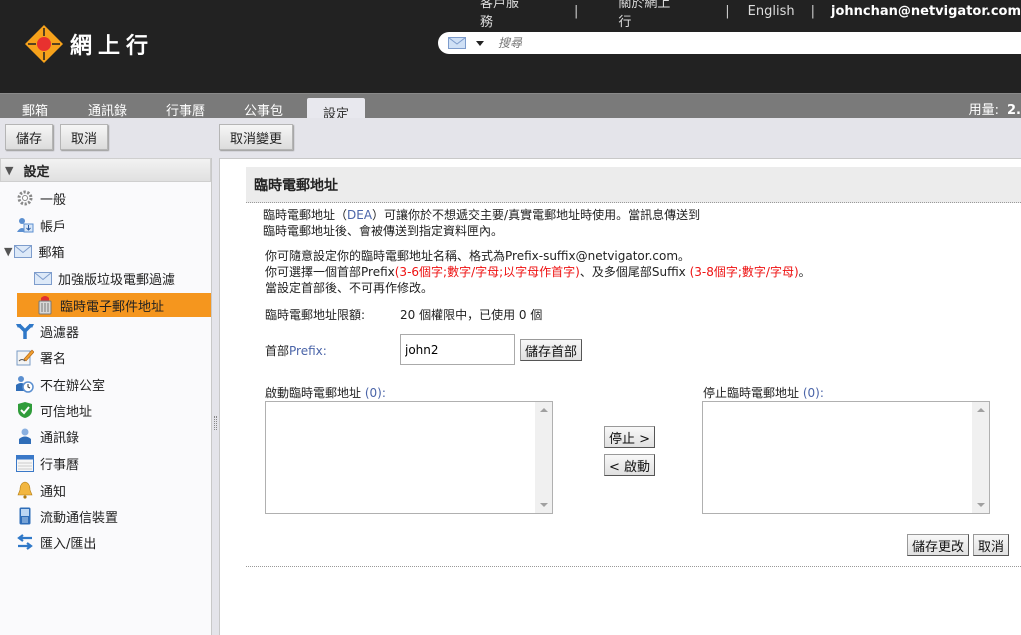 The height and width of the screenshot is (635, 1021). What do you see at coordinates (84, 137) in the screenshot?
I see `cancel-button: 取消` at bounding box center [84, 137].